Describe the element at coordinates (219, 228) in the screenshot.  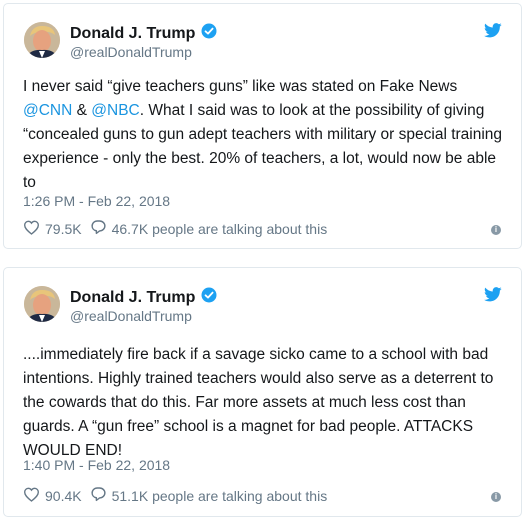
I see `talking-count: 46.7K people are talking about this` at that location.